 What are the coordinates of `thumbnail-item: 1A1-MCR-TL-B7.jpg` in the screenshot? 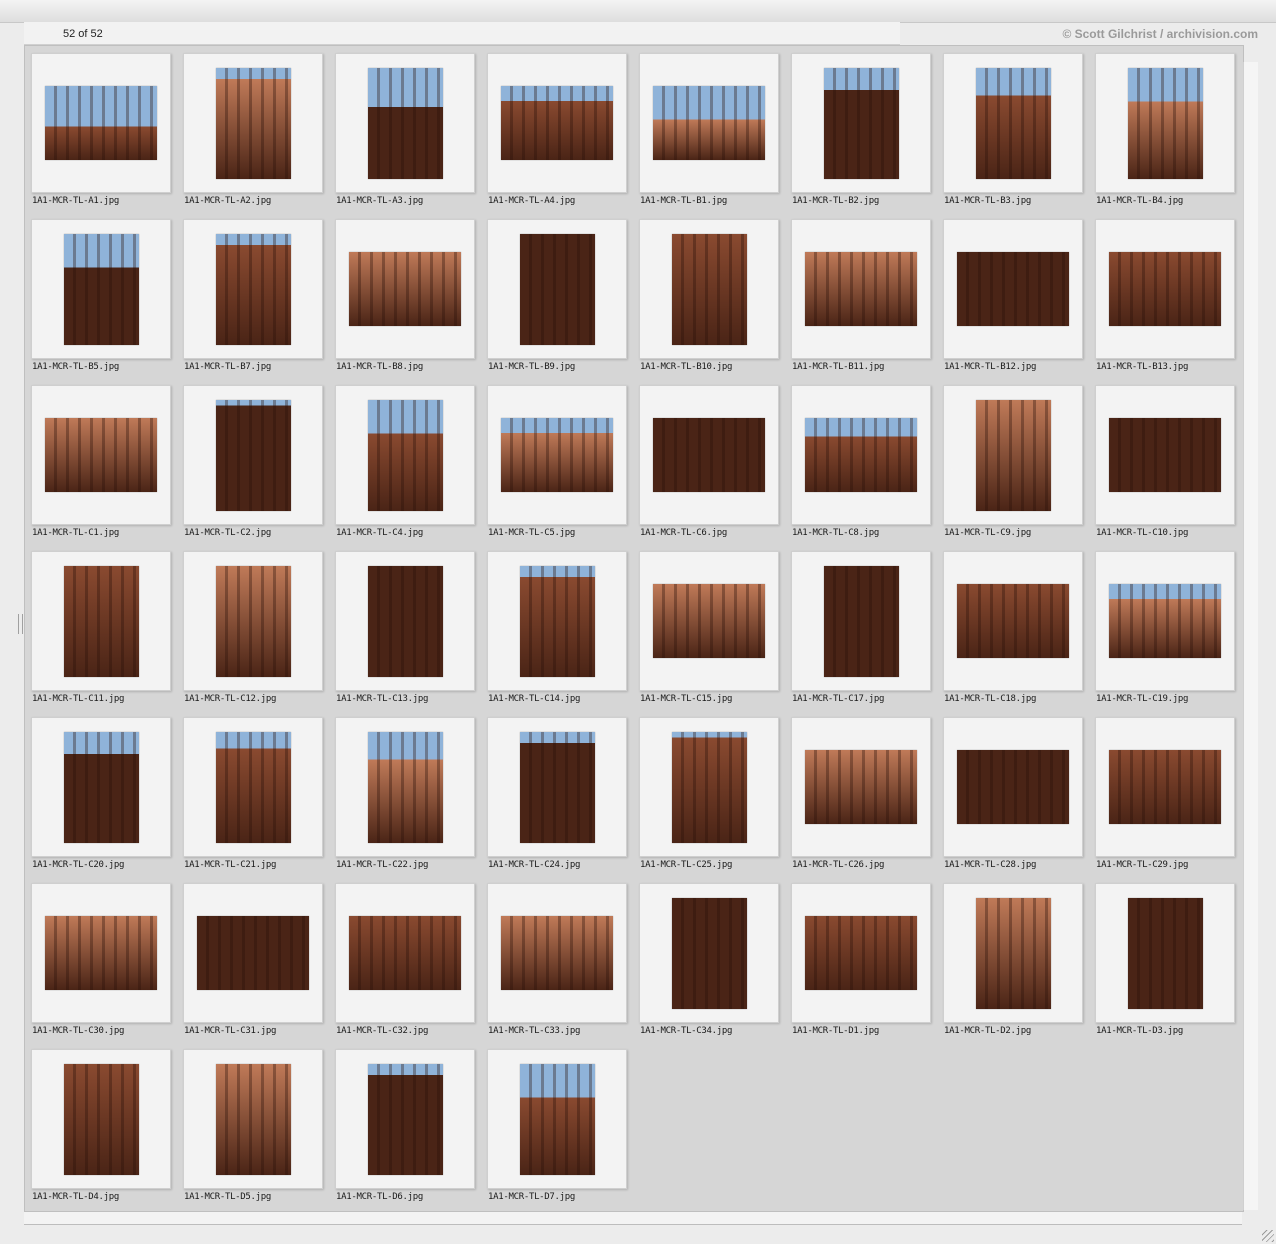 It's located at (259, 302).